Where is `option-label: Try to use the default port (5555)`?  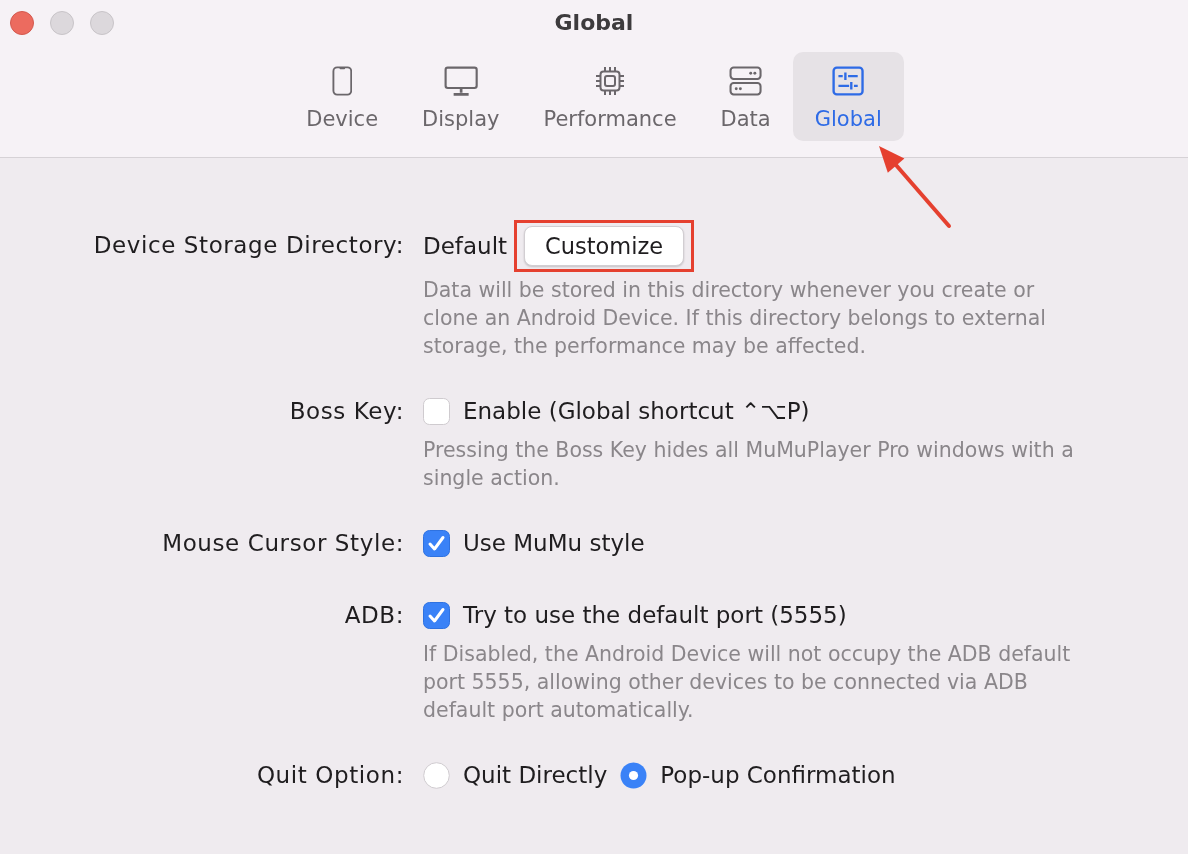 option-label: Try to use the default port (5555) is located at coordinates (655, 615).